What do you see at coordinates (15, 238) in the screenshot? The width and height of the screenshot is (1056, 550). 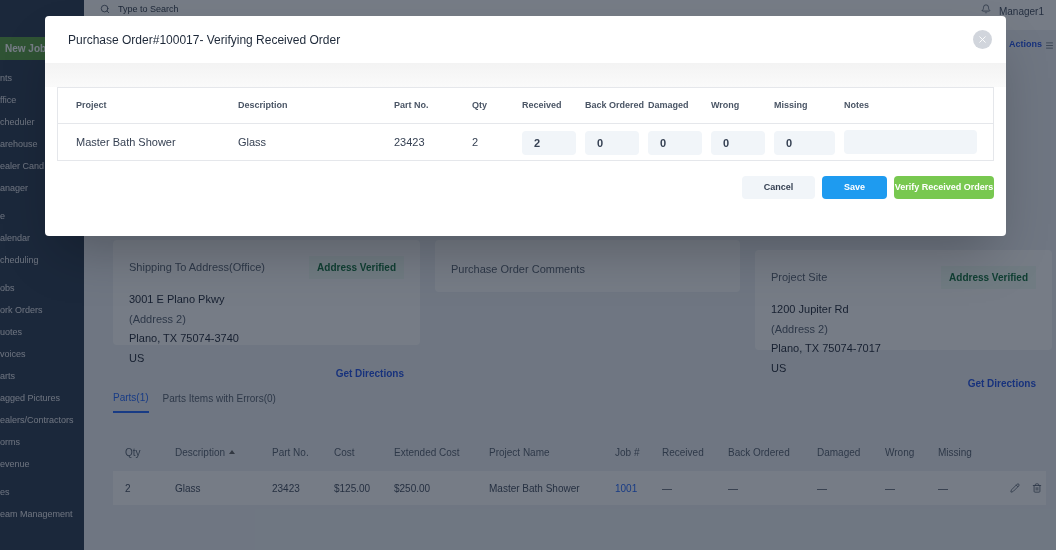 I see `sidebar-item: alendar` at bounding box center [15, 238].